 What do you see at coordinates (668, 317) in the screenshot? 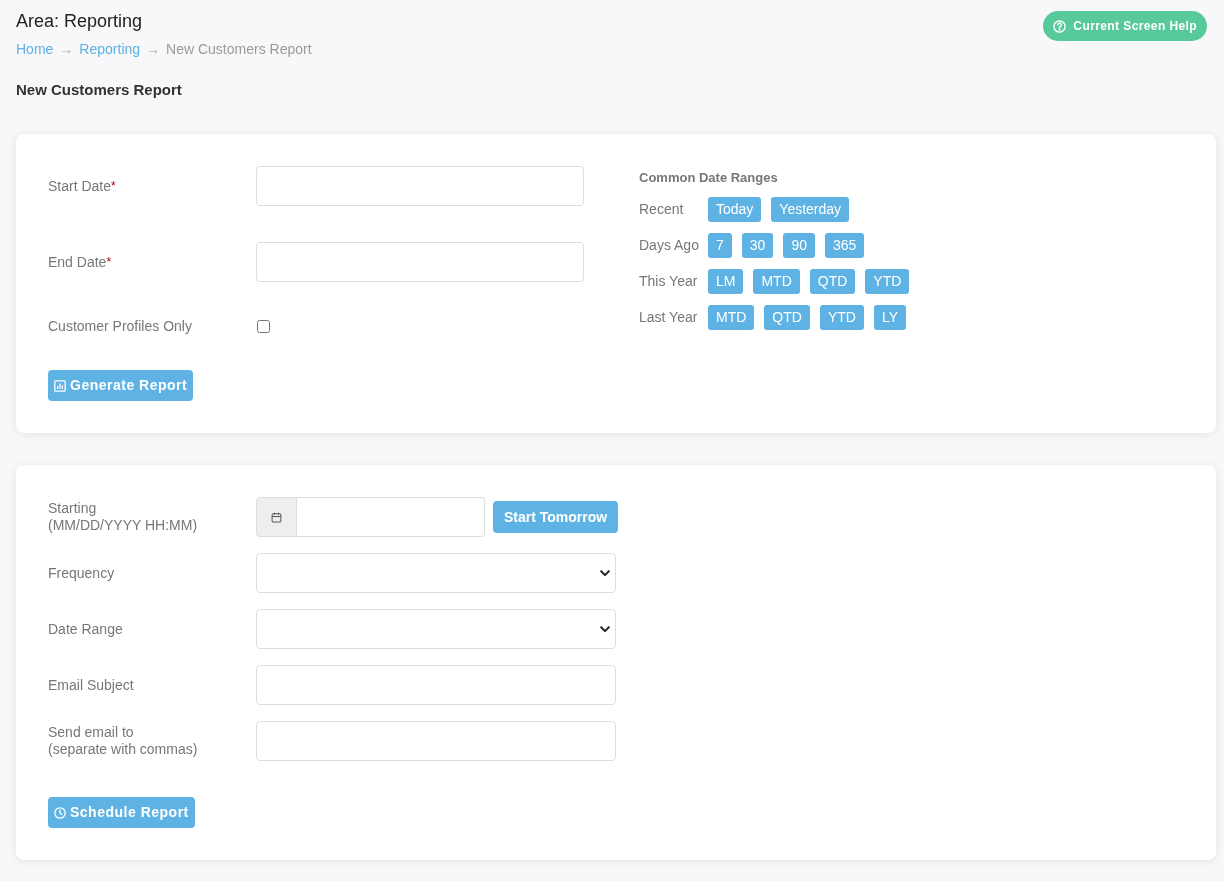
I see `range-group-label: Last Year` at bounding box center [668, 317].